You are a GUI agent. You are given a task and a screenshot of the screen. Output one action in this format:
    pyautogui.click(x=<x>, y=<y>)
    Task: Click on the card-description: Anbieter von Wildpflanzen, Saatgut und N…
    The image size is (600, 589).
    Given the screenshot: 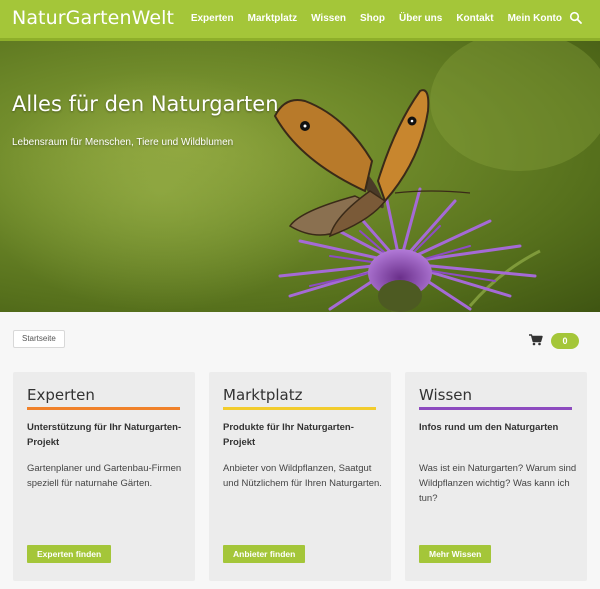 What is the action you would take?
    pyautogui.click(x=302, y=476)
    